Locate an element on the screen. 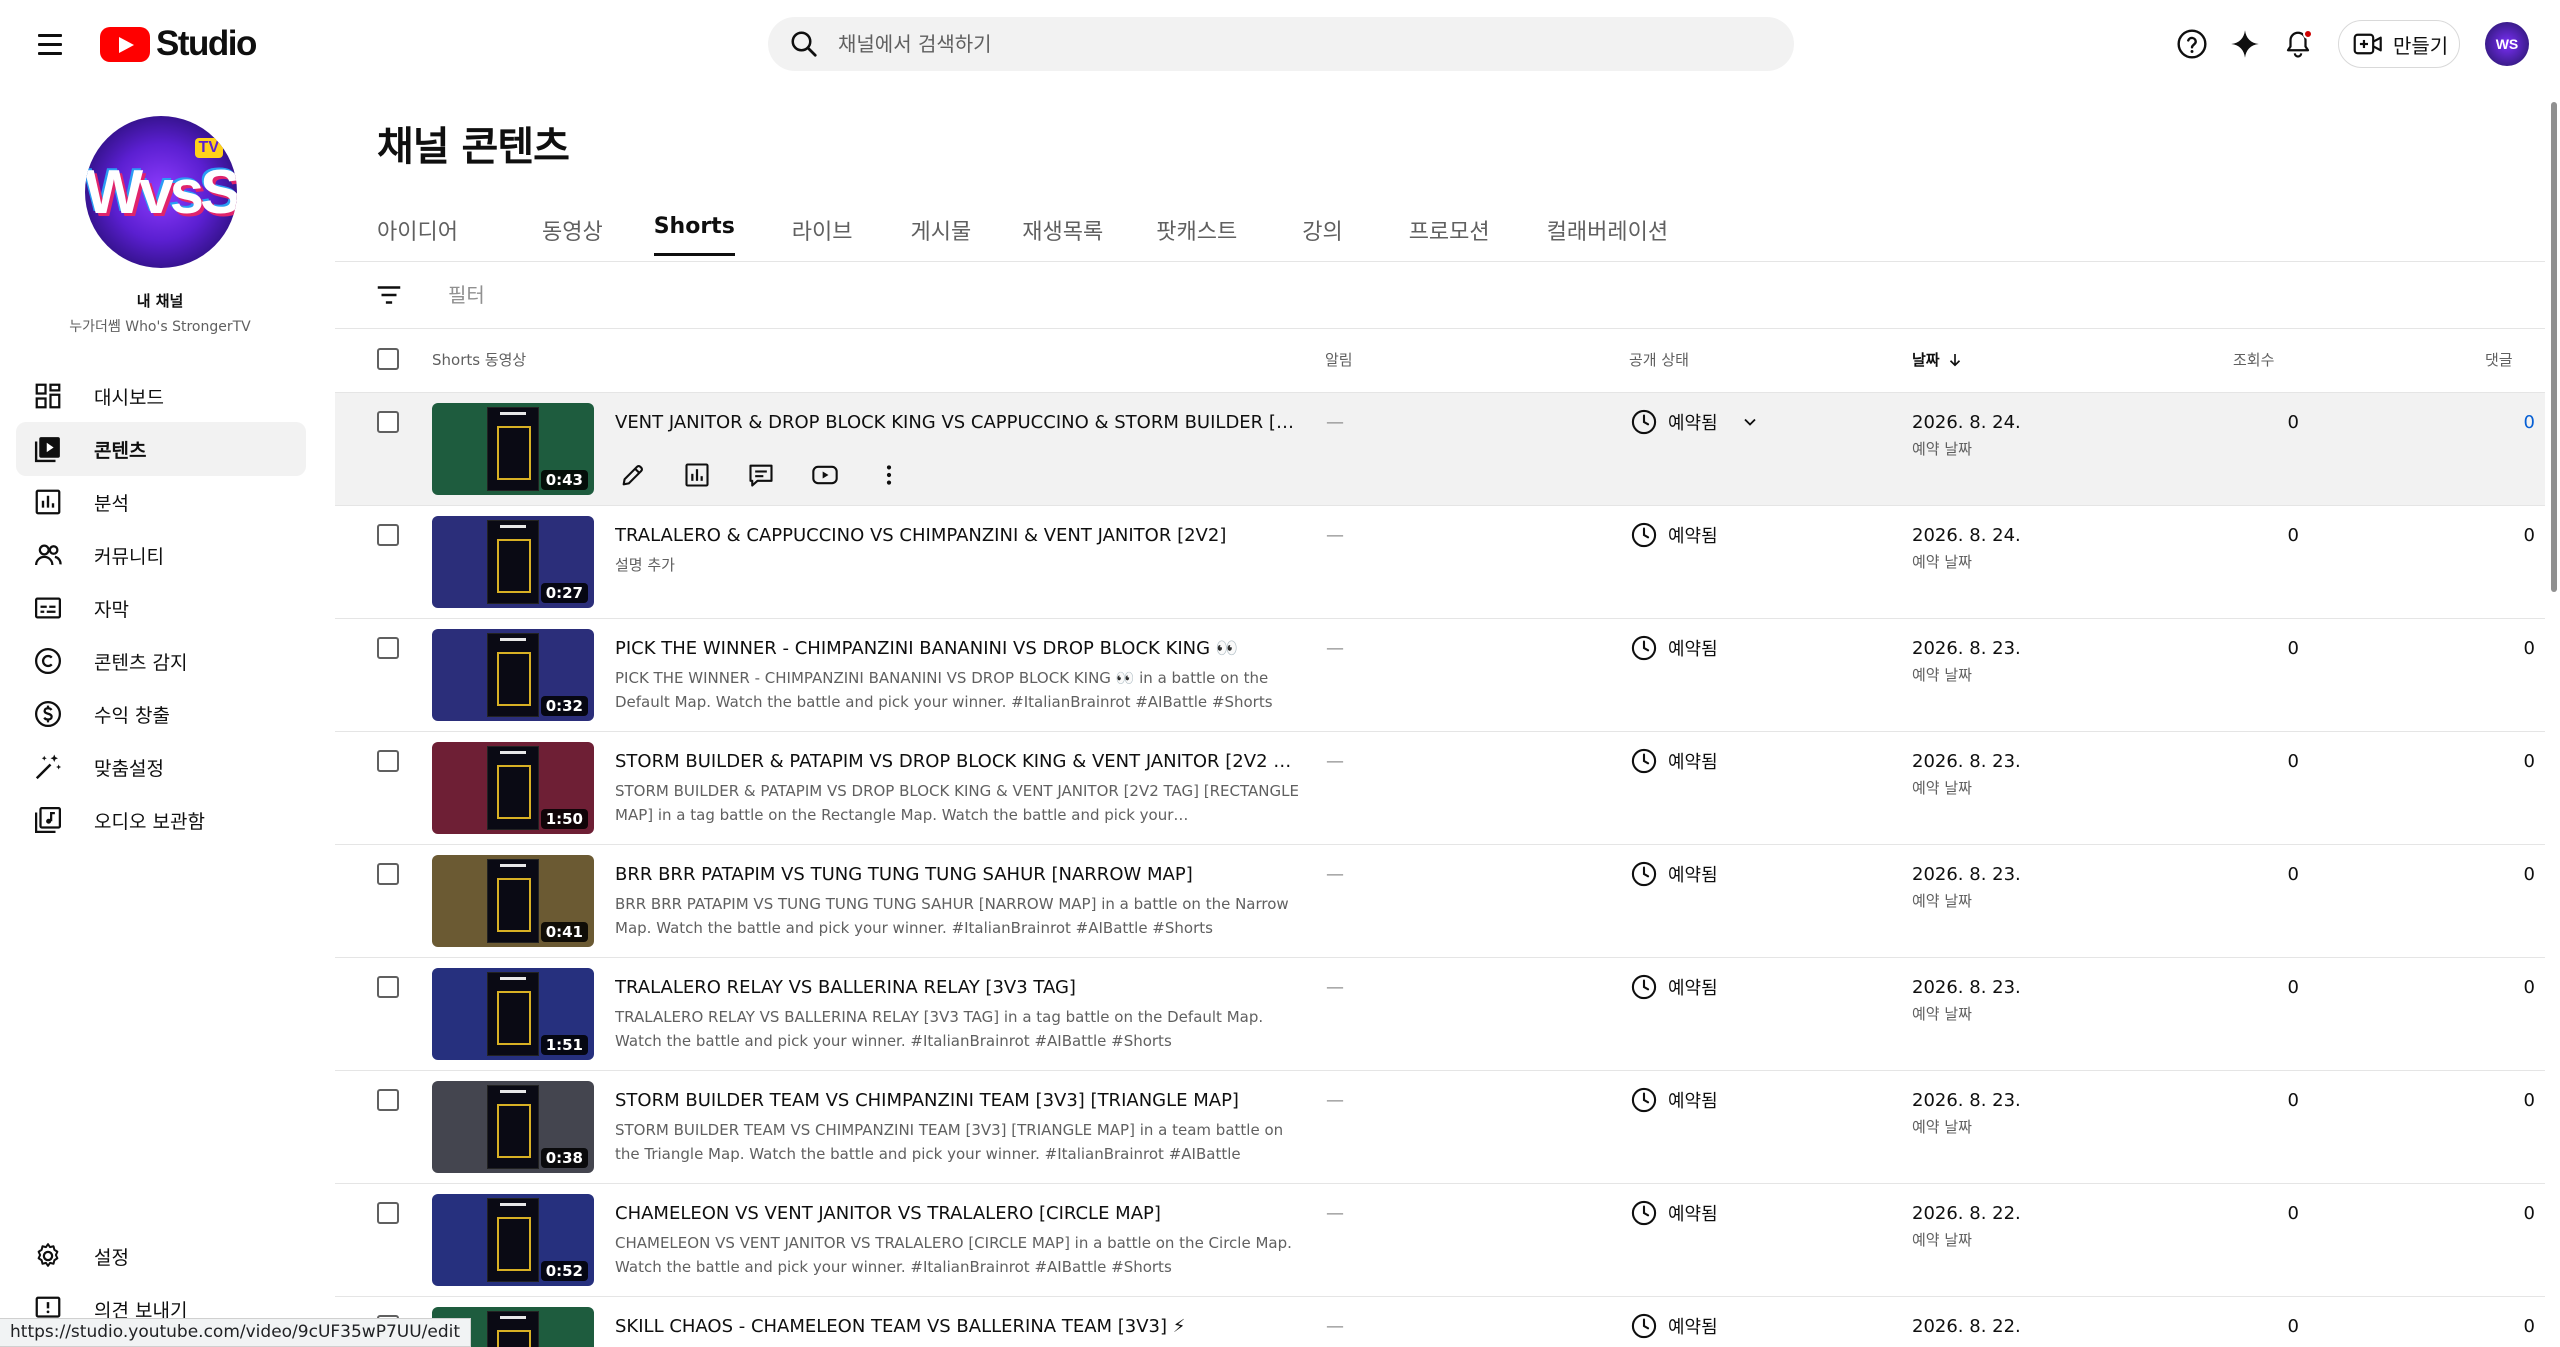 This screenshot has height=1347, width=2560. column-header-date-label: 날짜 is located at coordinates (1926, 360).